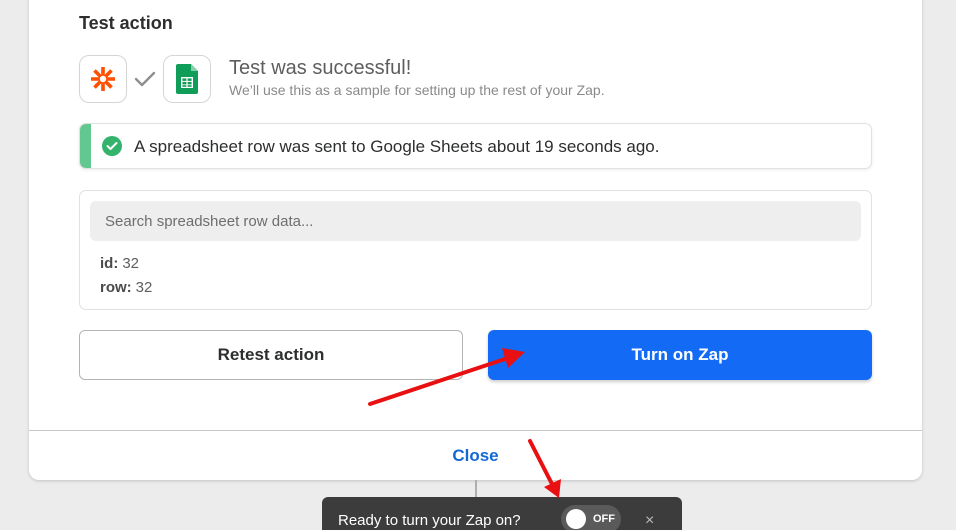 The width and height of the screenshot is (956, 530). What do you see at coordinates (604, 519) in the screenshot?
I see `toggle-state-label: OFF` at bounding box center [604, 519].